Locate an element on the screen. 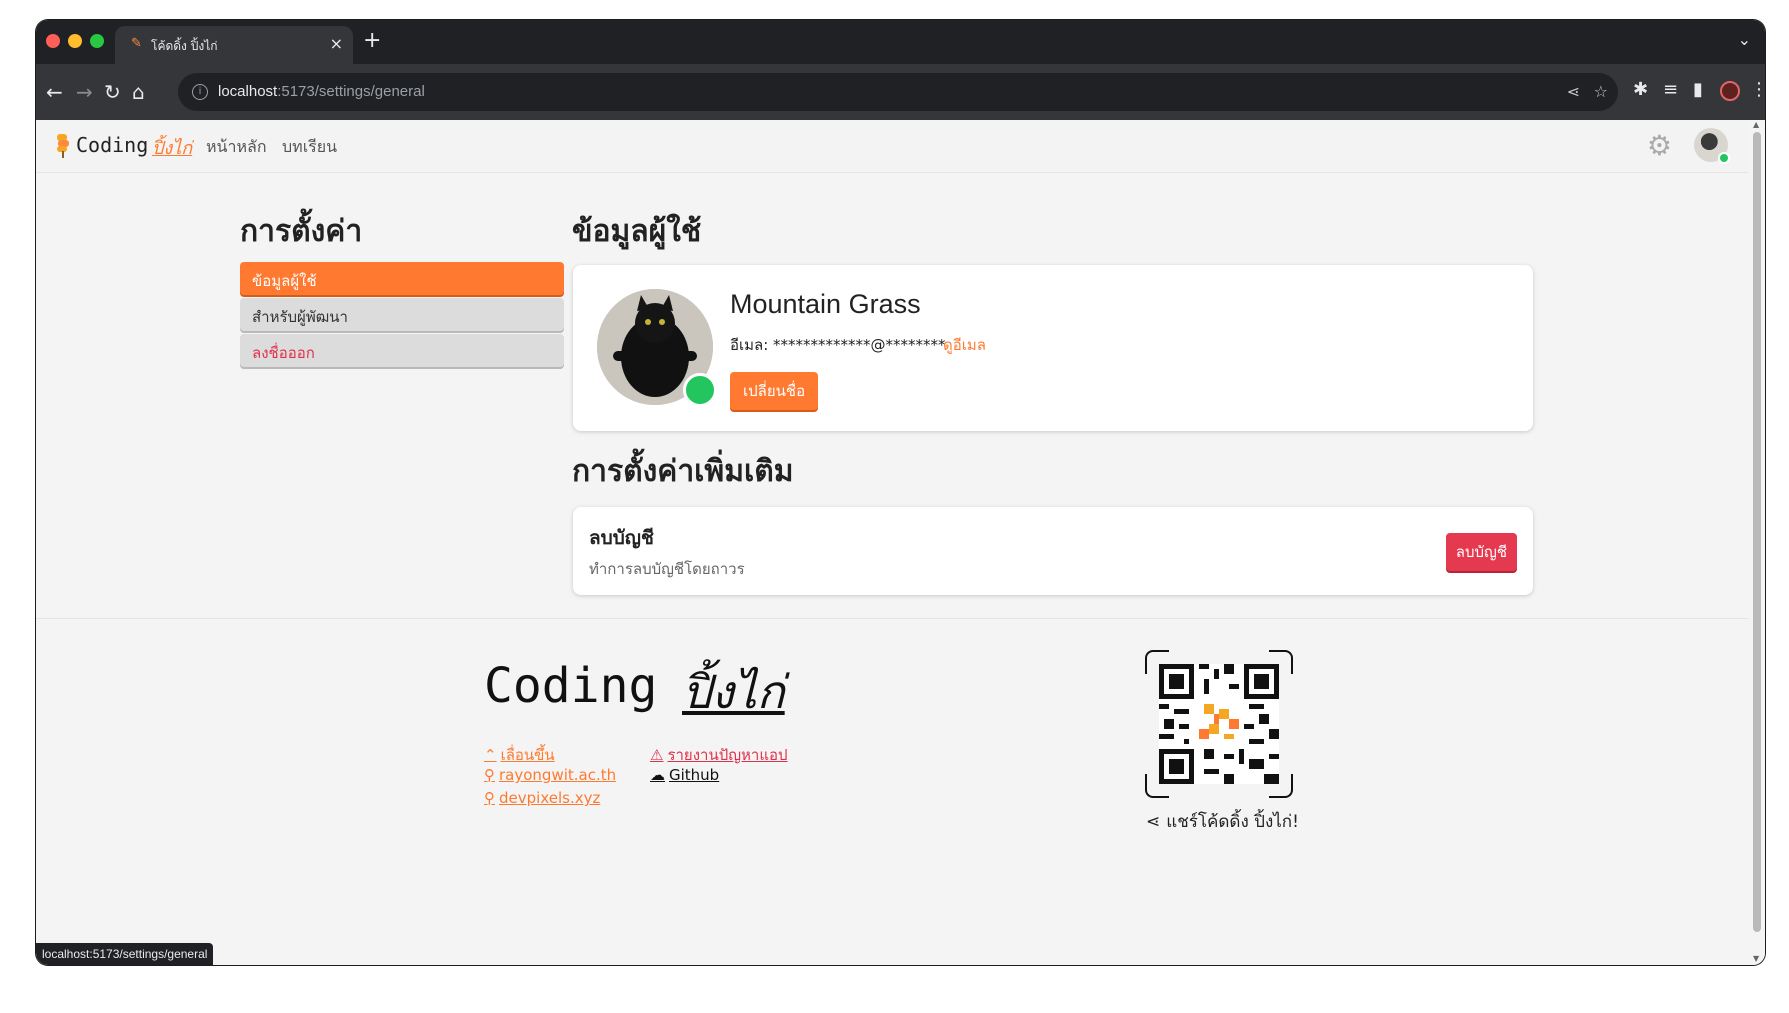 Image resolution: width=1789 pixels, height=1013 pixels. info-icon: i is located at coordinates (200, 92).